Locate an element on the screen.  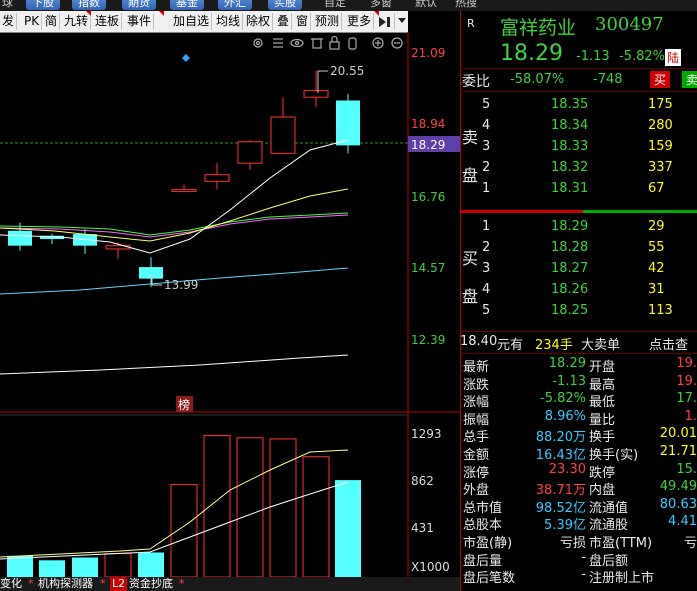
quote-label: 流通值 is located at coordinates (609, 508).